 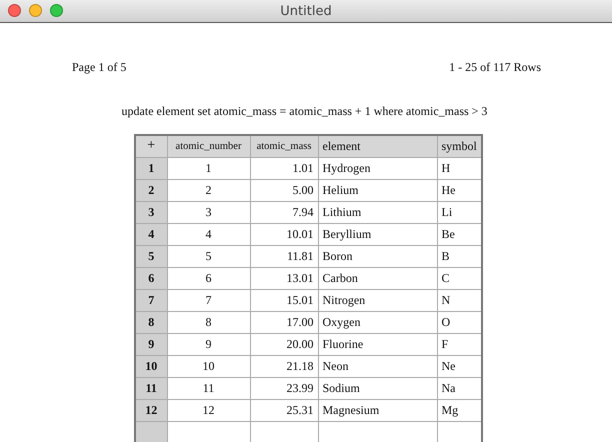 What do you see at coordinates (151, 234) in the screenshot?
I see `row-number: 4` at bounding box center [151, 234].